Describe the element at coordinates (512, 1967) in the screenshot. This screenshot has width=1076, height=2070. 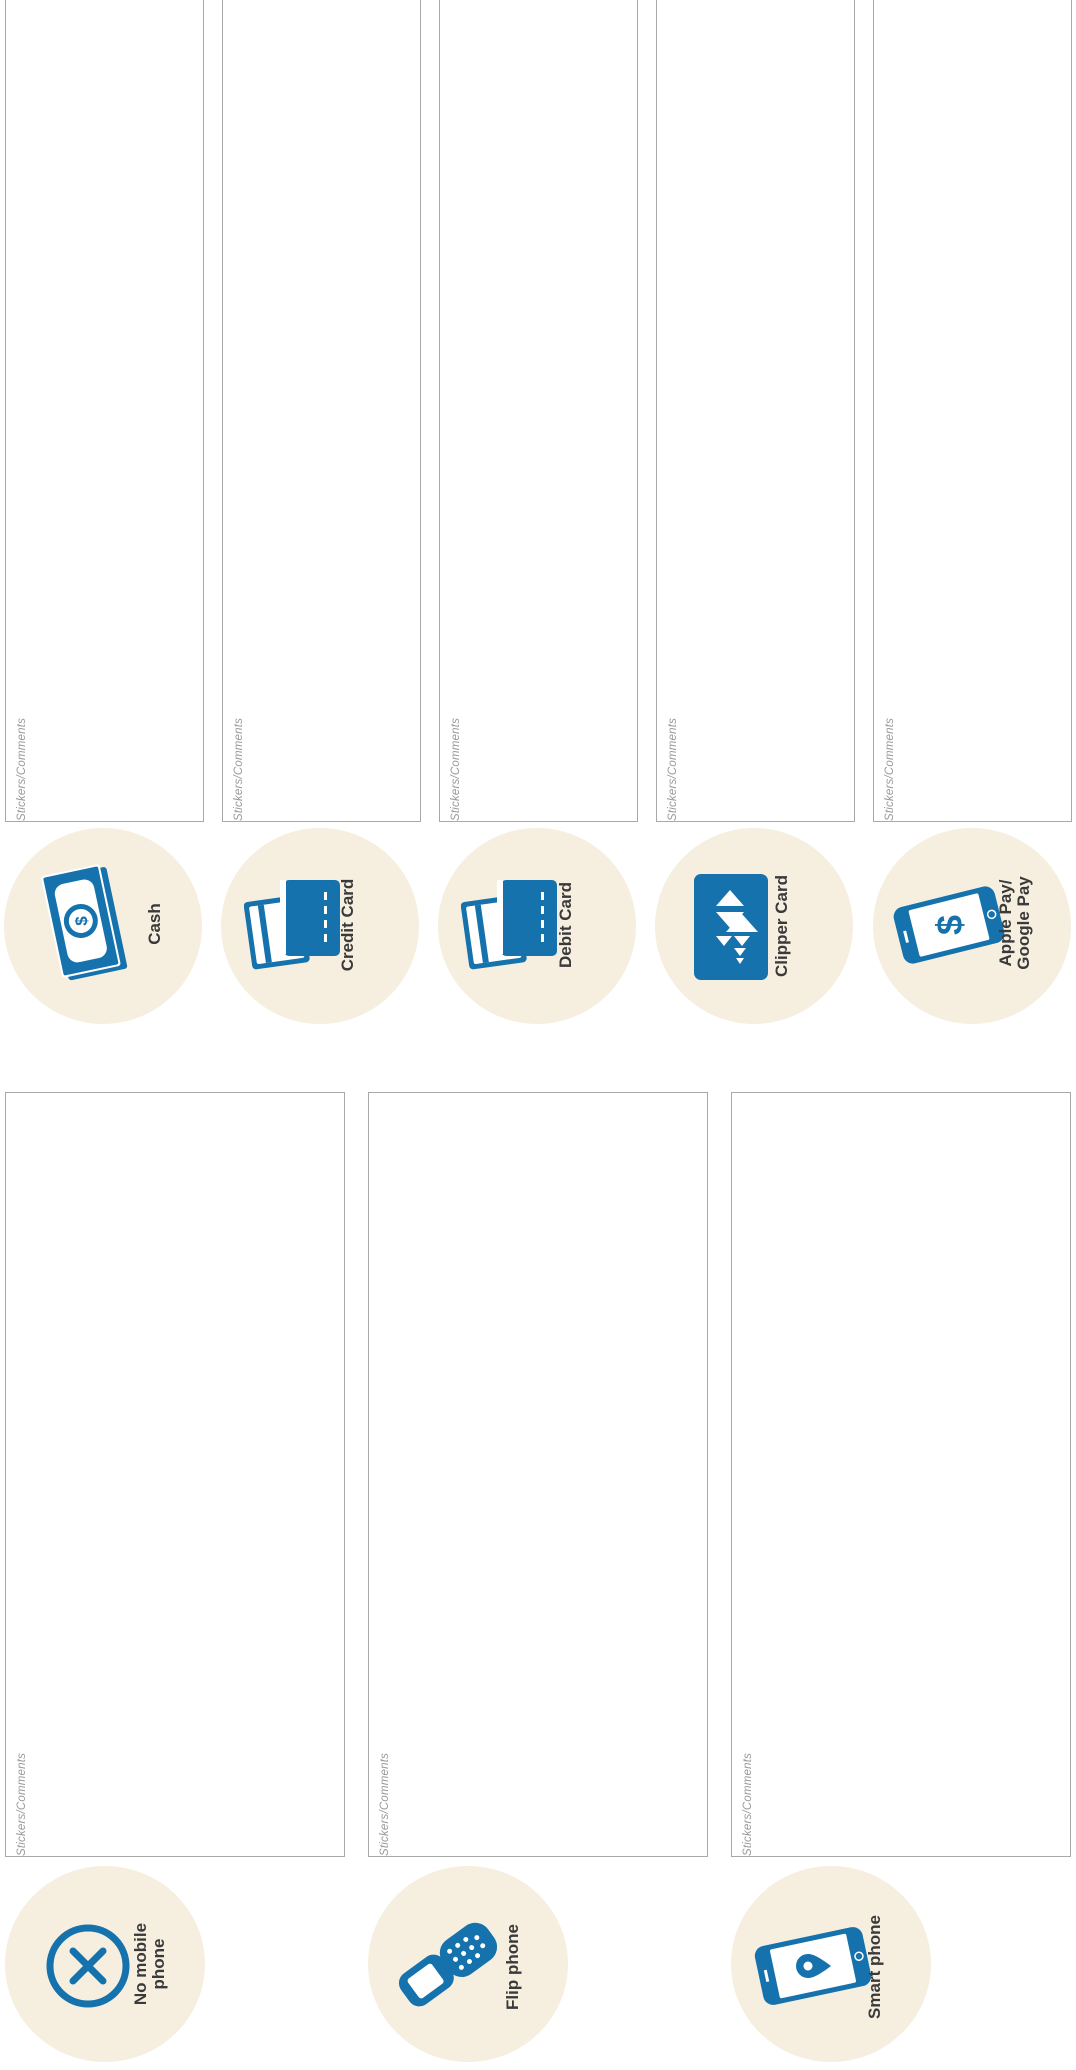
I see `option-label-flip-phone: Flip phone` at that location.